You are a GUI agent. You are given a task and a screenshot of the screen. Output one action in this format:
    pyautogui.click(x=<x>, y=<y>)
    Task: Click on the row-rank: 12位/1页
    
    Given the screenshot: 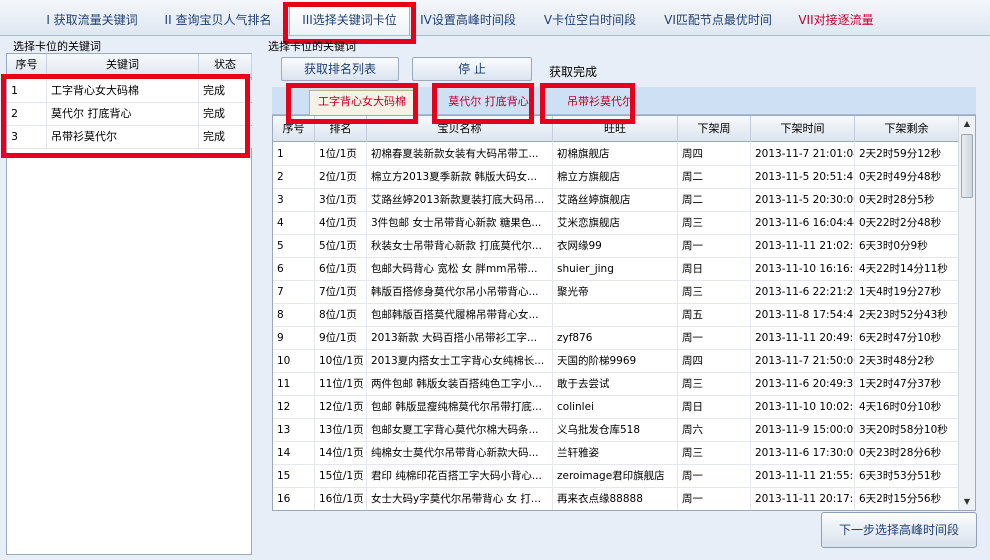 What is the action you would take?
    pyautogui.click(x=341, y=407)
    